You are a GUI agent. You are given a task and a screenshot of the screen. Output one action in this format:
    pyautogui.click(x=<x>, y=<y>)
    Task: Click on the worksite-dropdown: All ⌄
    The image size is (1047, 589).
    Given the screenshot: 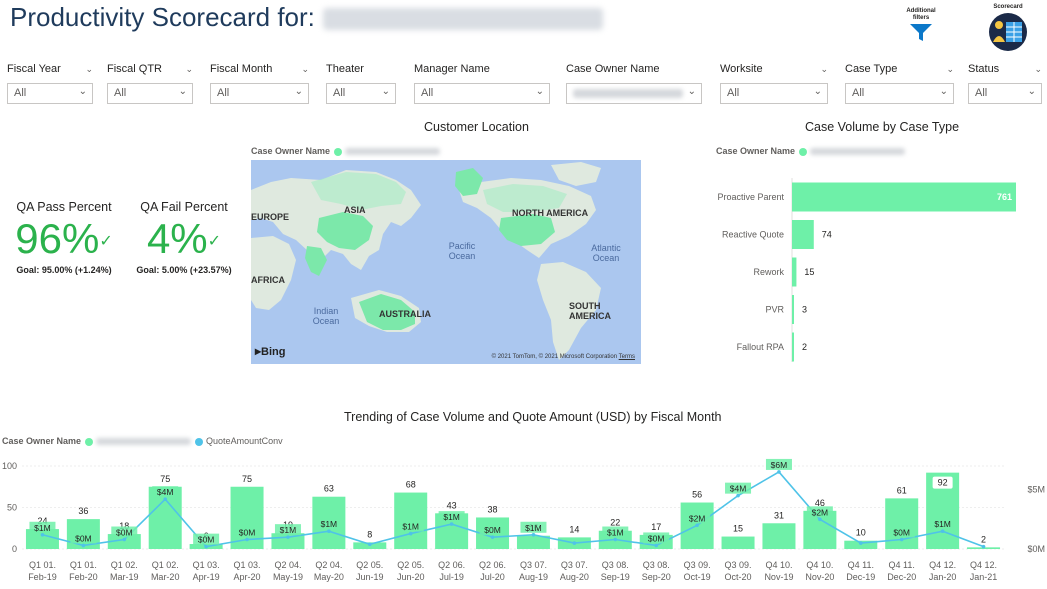 What is the action you would take?
    pyautogui.click(x=774, y=93)
    